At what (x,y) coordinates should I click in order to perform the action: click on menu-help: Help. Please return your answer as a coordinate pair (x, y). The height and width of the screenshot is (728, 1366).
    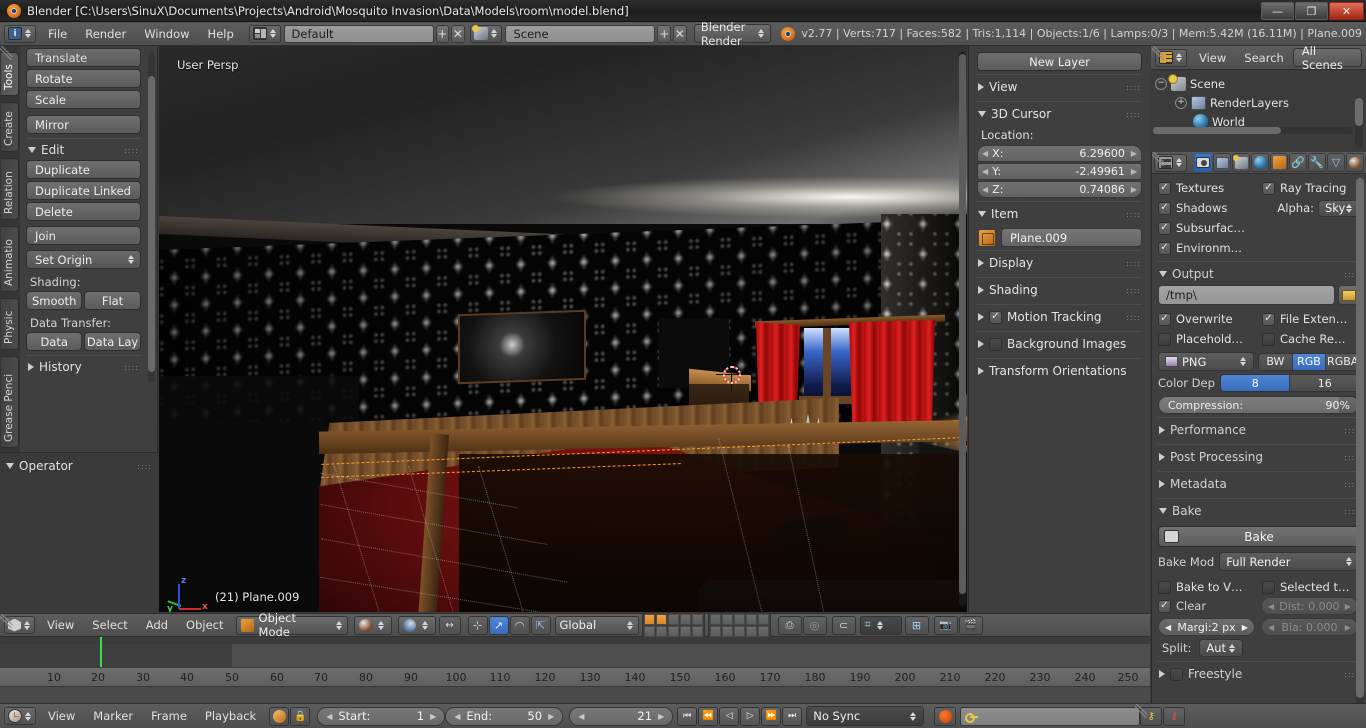
    Looking at the image, I should click on (221, 34).